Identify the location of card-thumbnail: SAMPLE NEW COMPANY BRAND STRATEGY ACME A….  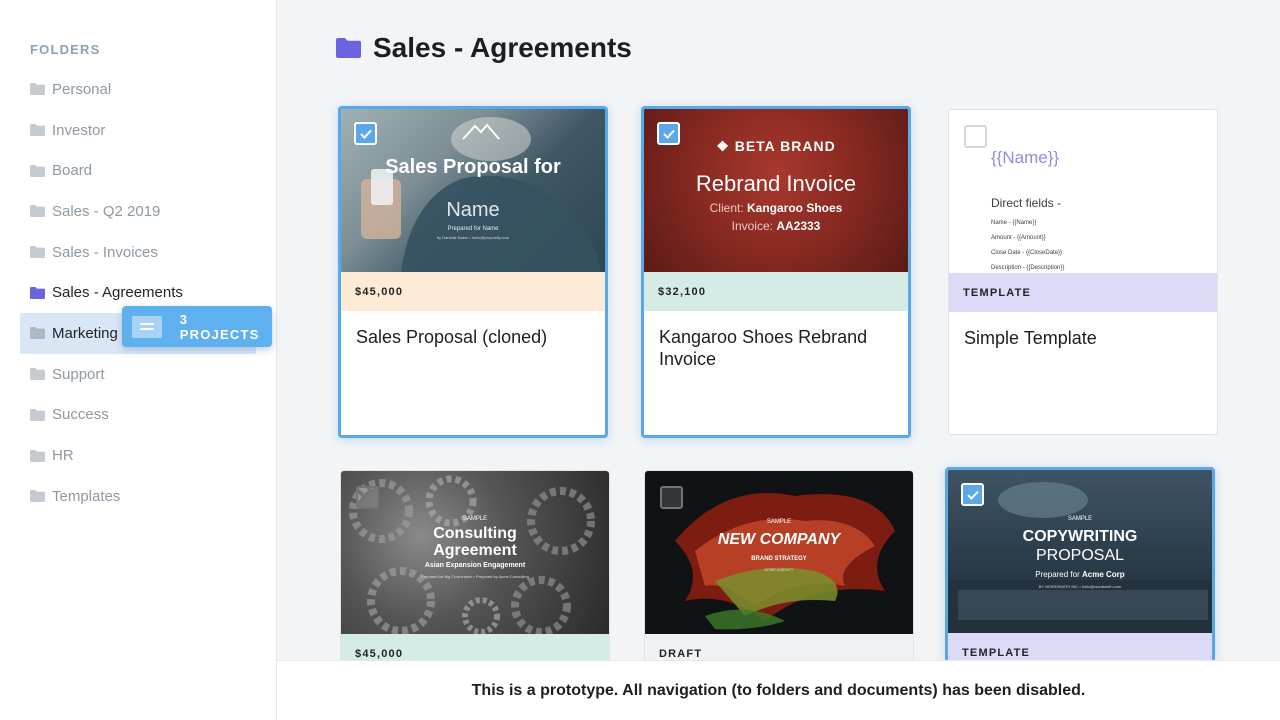
(779, 552).